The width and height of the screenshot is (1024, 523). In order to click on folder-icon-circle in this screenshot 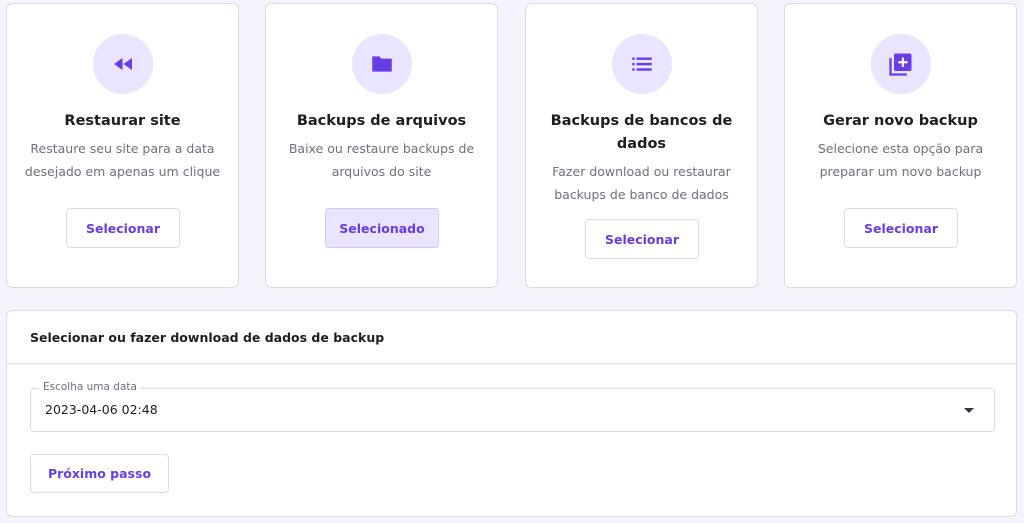, I will do `click(382, 64)`.